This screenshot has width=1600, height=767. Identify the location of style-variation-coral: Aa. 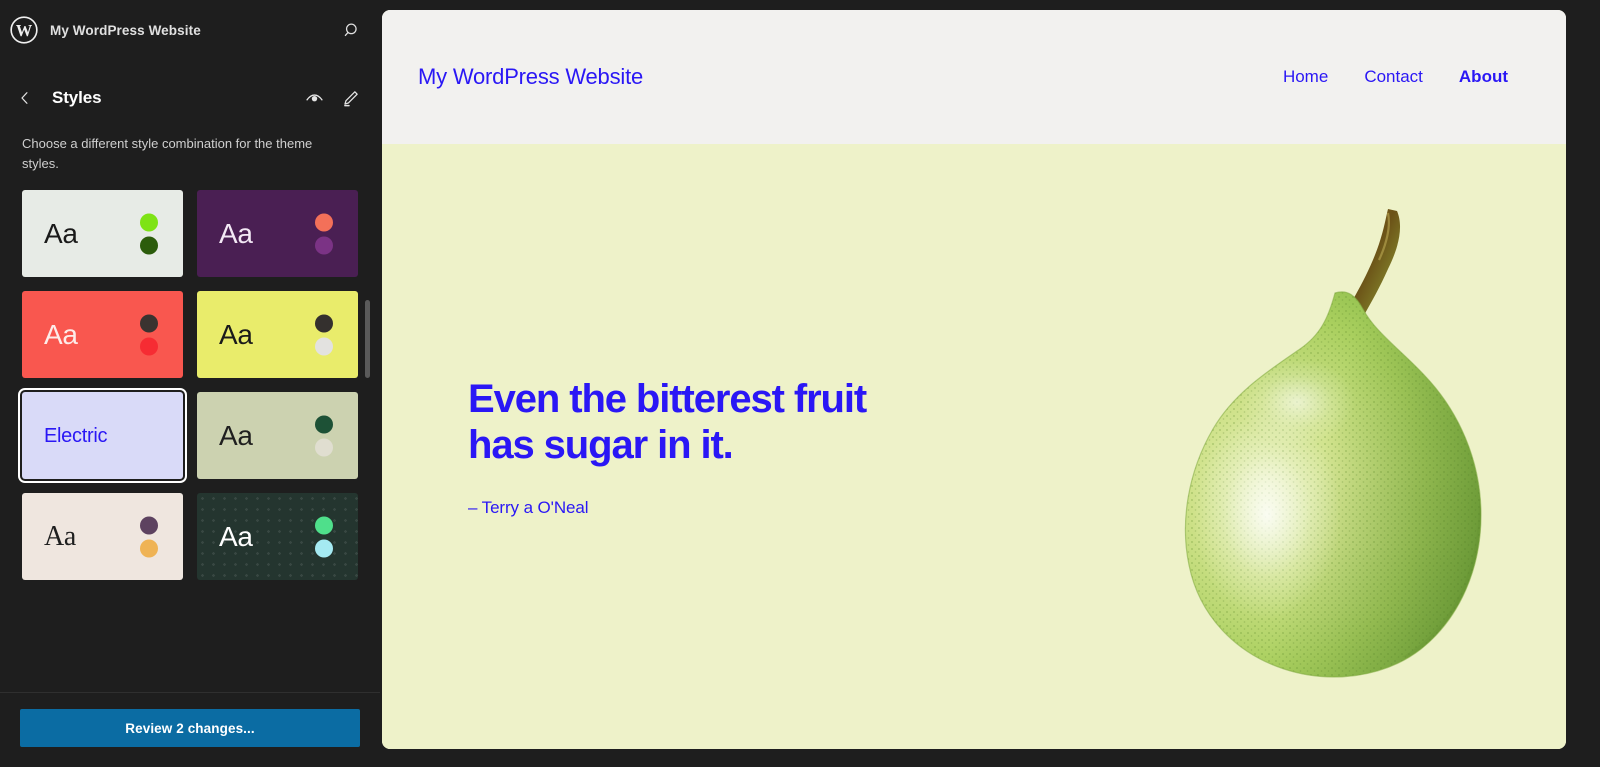
(102, 335).